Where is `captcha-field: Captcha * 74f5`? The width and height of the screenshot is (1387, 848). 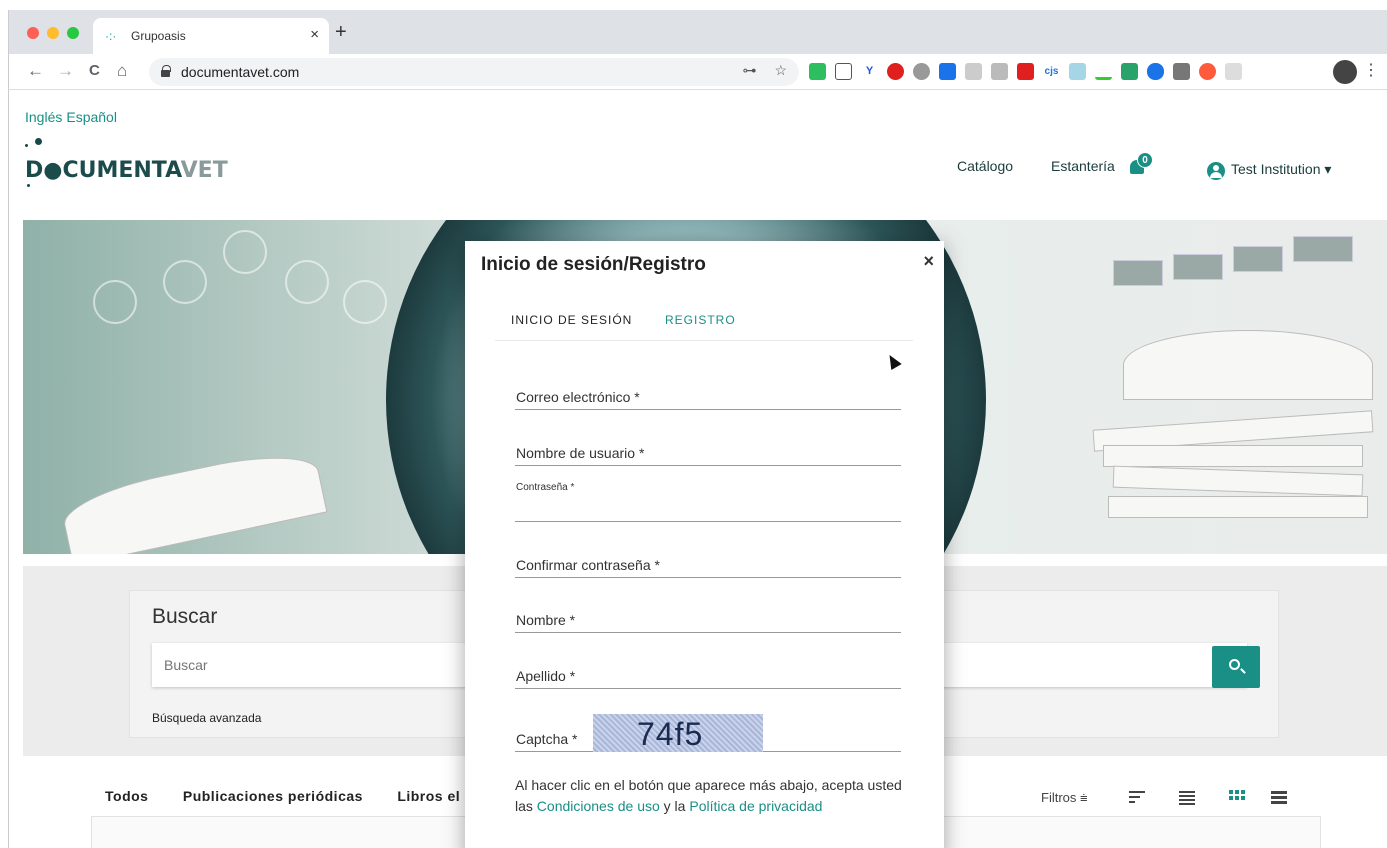 captcha-field: Captcha * 74f5 is located at coordinates (708, 733).